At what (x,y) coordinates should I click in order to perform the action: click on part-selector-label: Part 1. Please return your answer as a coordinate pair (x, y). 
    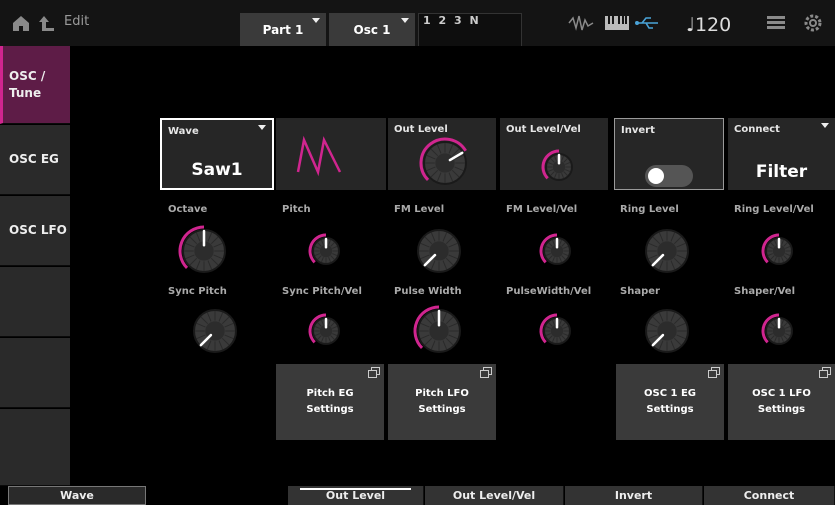
    Looking at the image, I should click on (283, 30).